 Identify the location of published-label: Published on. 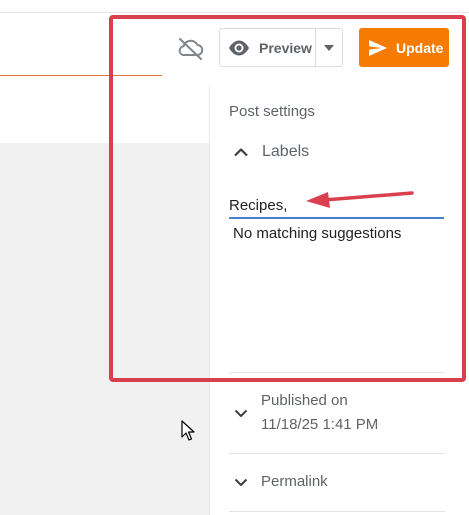
(304, 400).